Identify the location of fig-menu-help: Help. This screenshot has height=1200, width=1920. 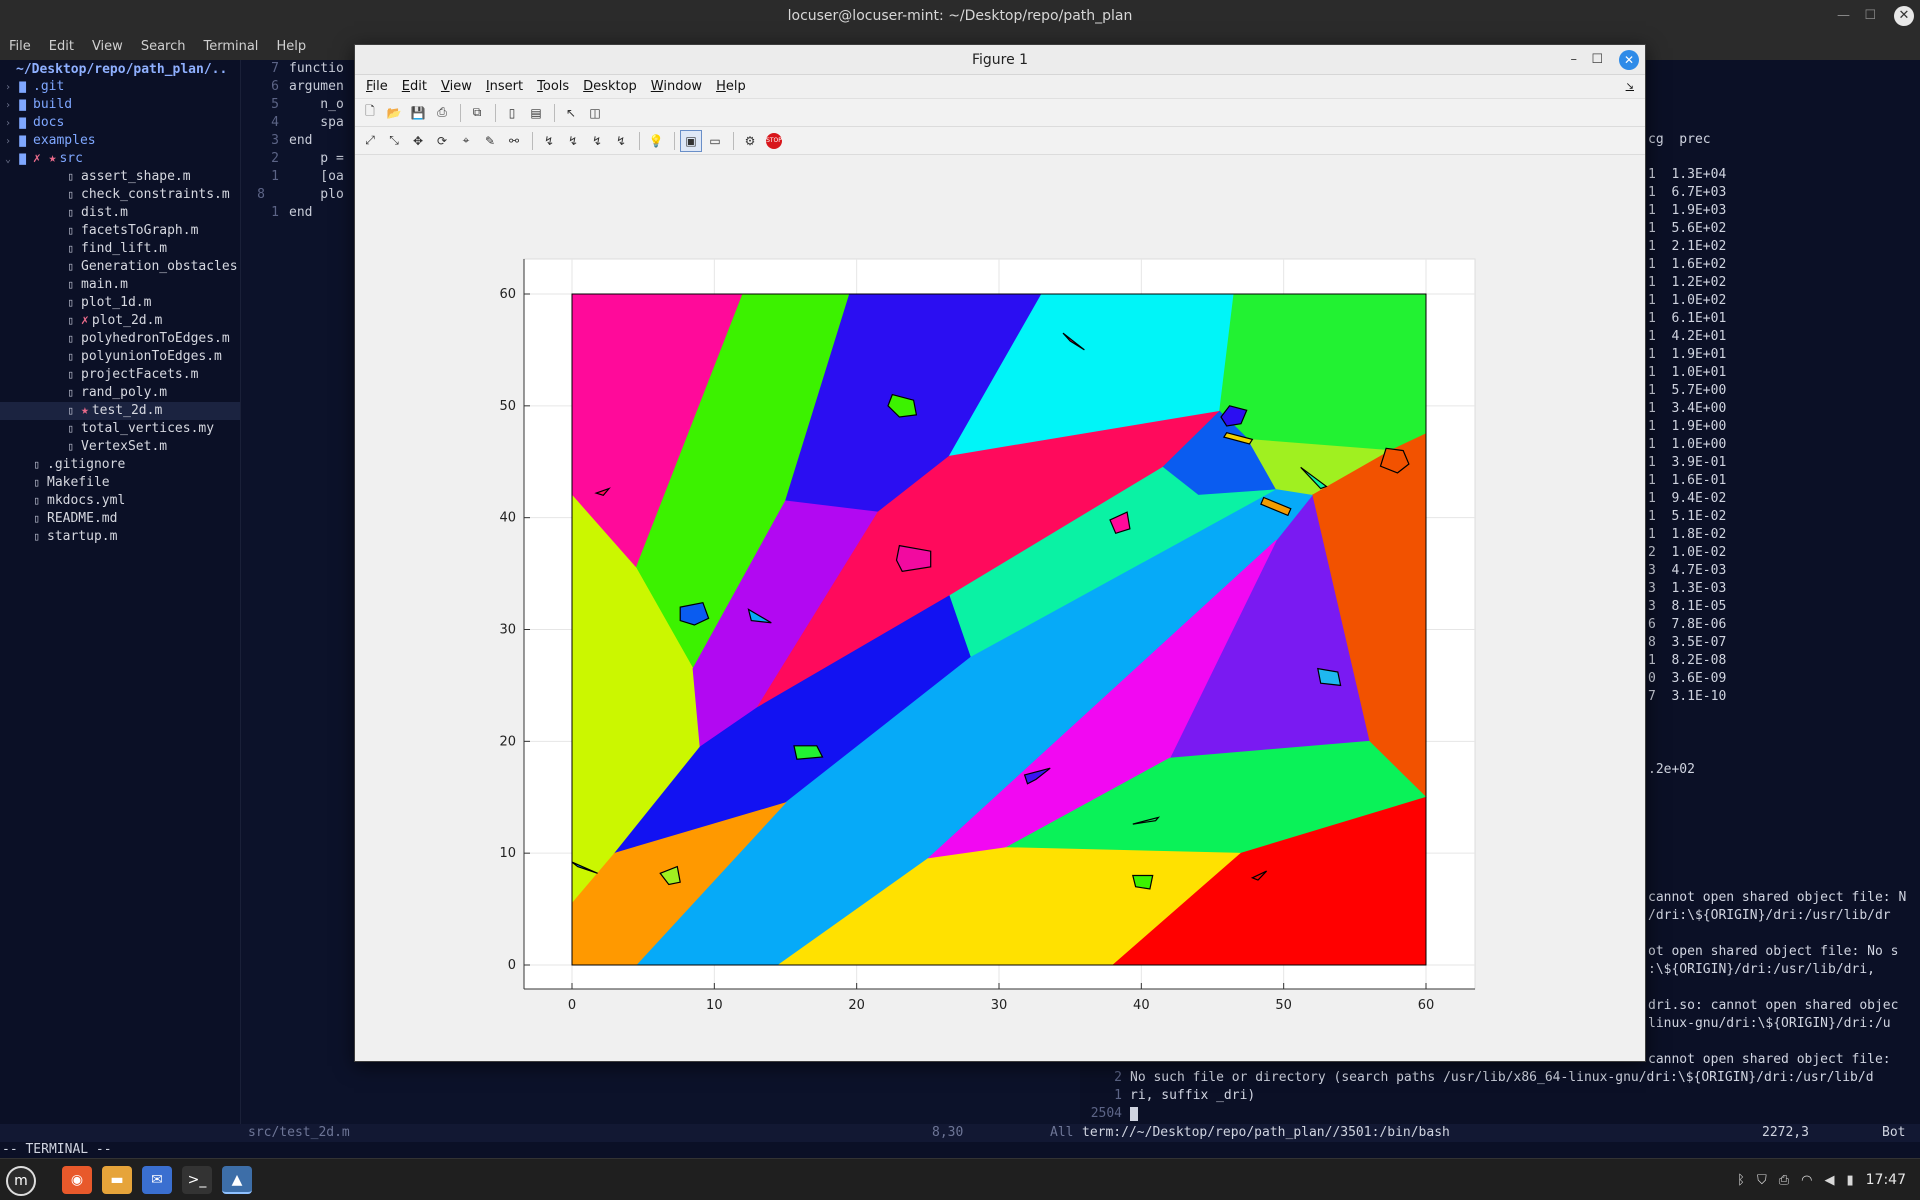
(731, 86).